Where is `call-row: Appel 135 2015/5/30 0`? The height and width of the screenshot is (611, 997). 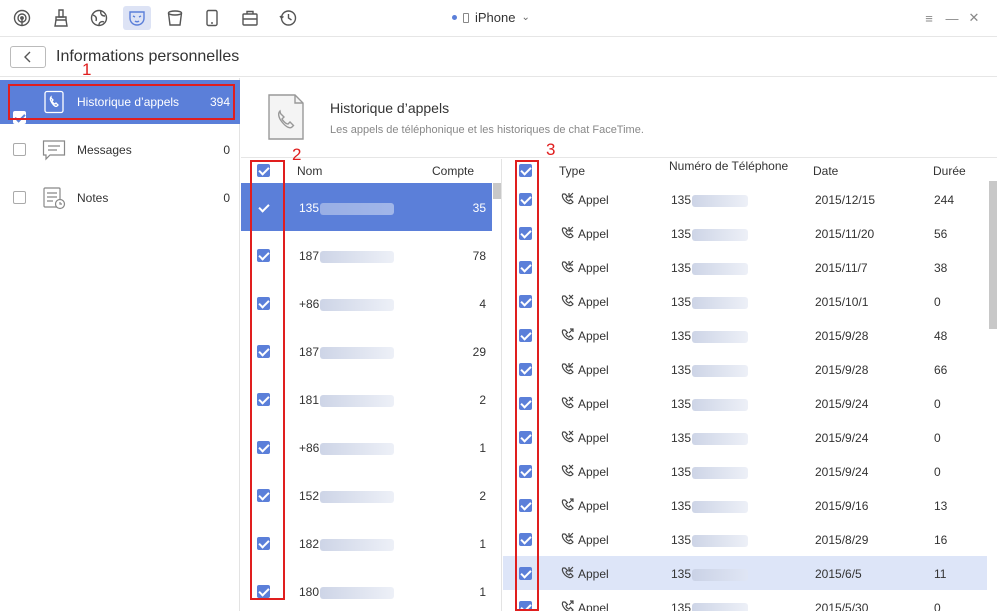 call-row: Appel 135 2015/5/30 0 is located at coordinates (745, 600).